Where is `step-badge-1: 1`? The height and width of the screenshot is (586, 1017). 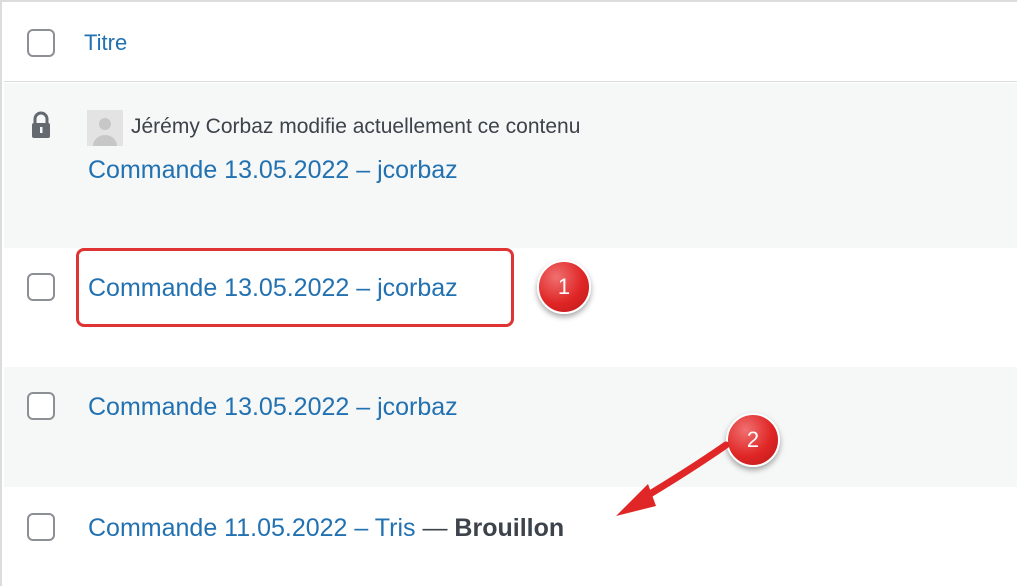 step-badge-1: 1 is located at coordinates (564, 287).